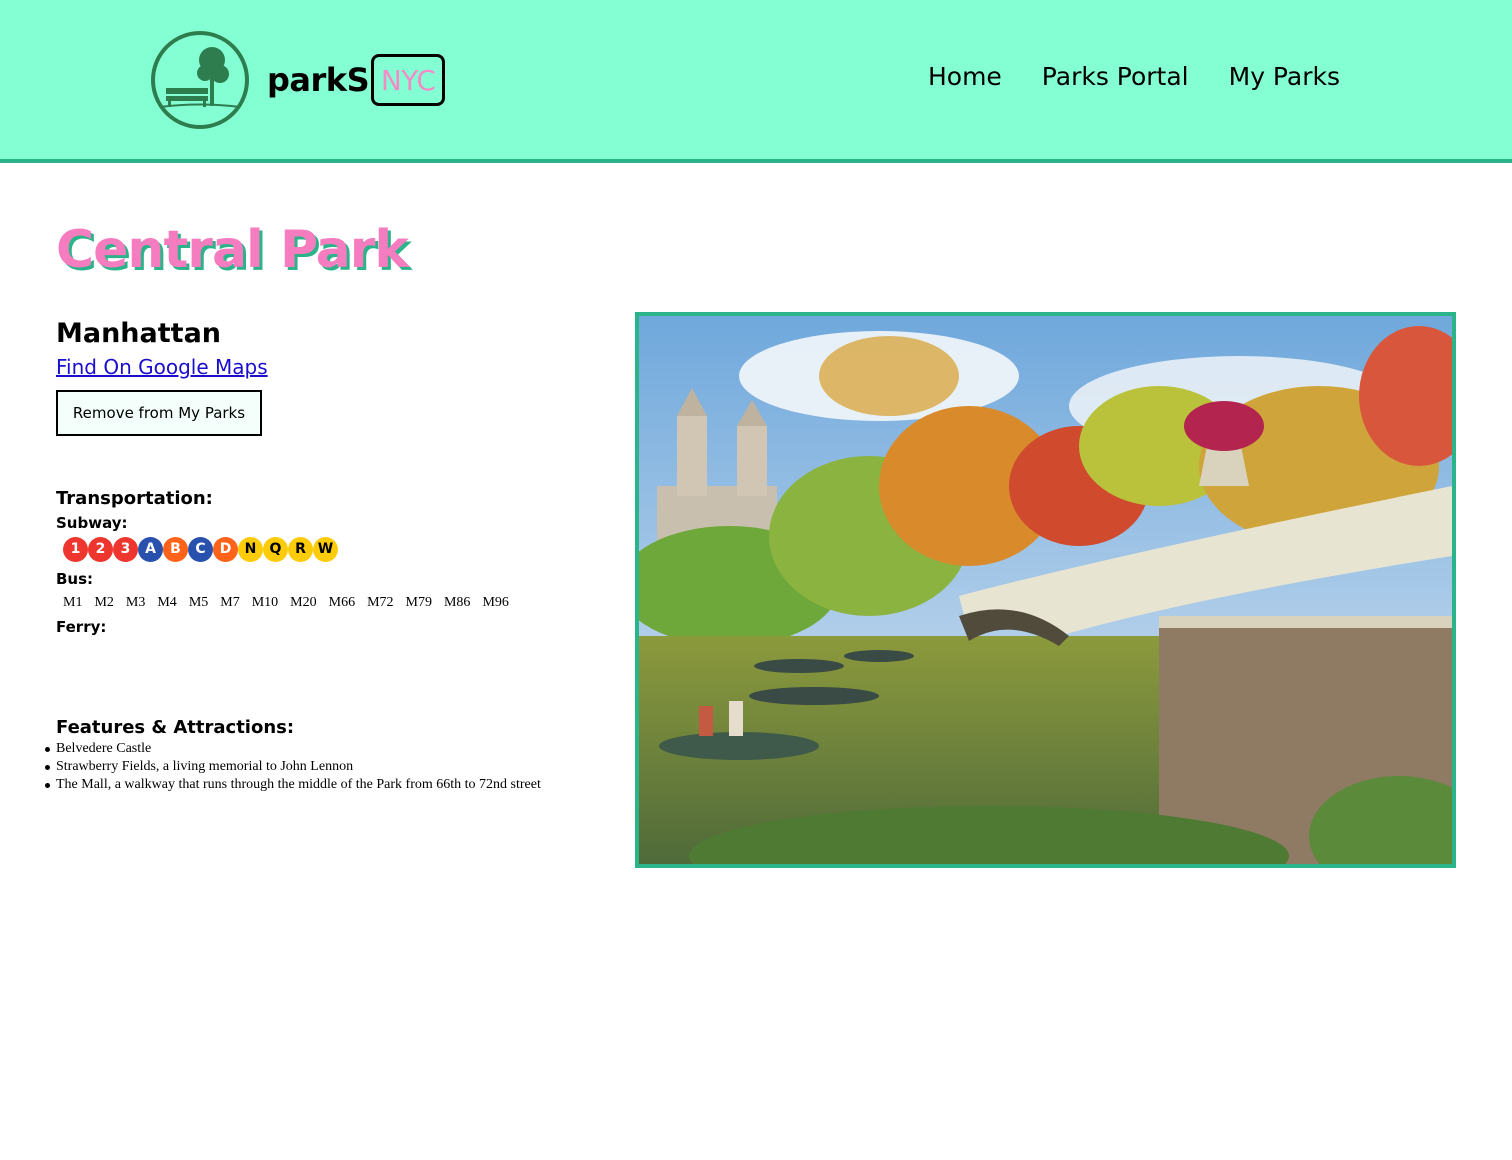  I want to click on nav-parks-portal: Parks Portal, so click(1115, 76).